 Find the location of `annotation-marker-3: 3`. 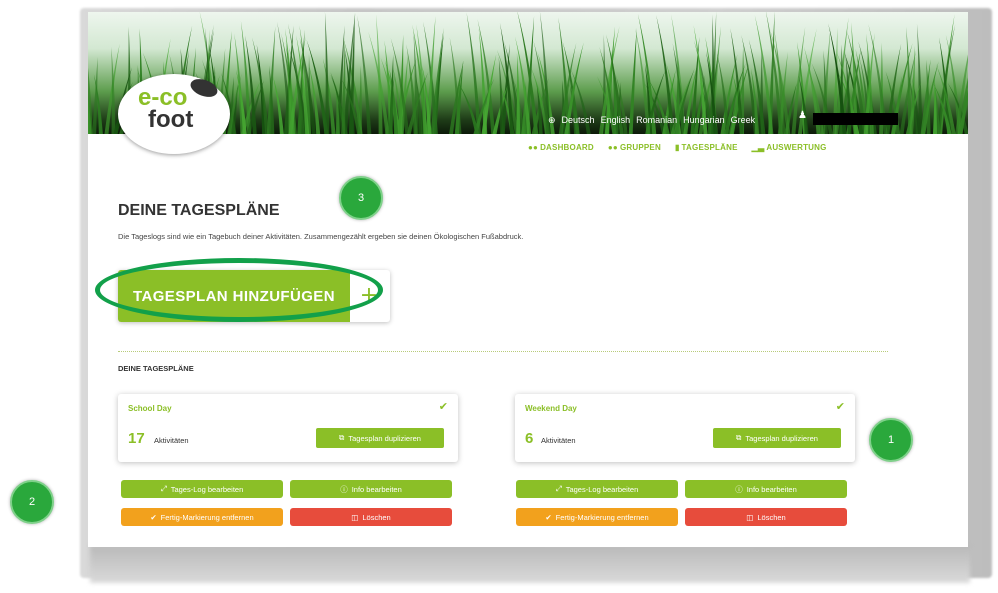

annotation-marker-3: 3 is located at coordinates (361, 198).